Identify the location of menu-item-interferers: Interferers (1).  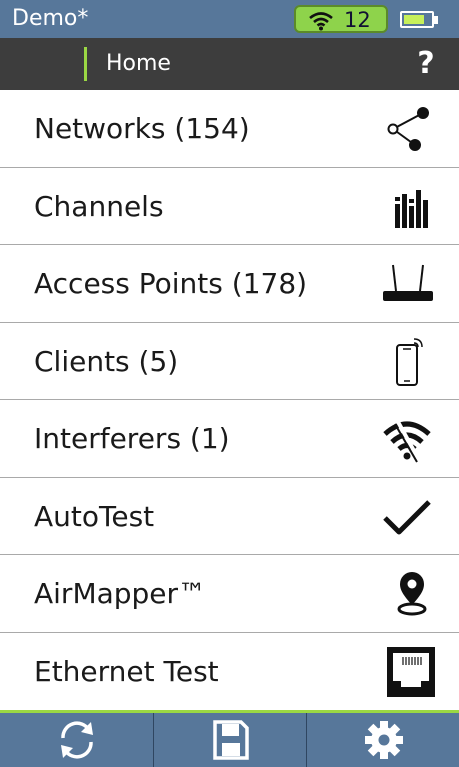
(229, 439).